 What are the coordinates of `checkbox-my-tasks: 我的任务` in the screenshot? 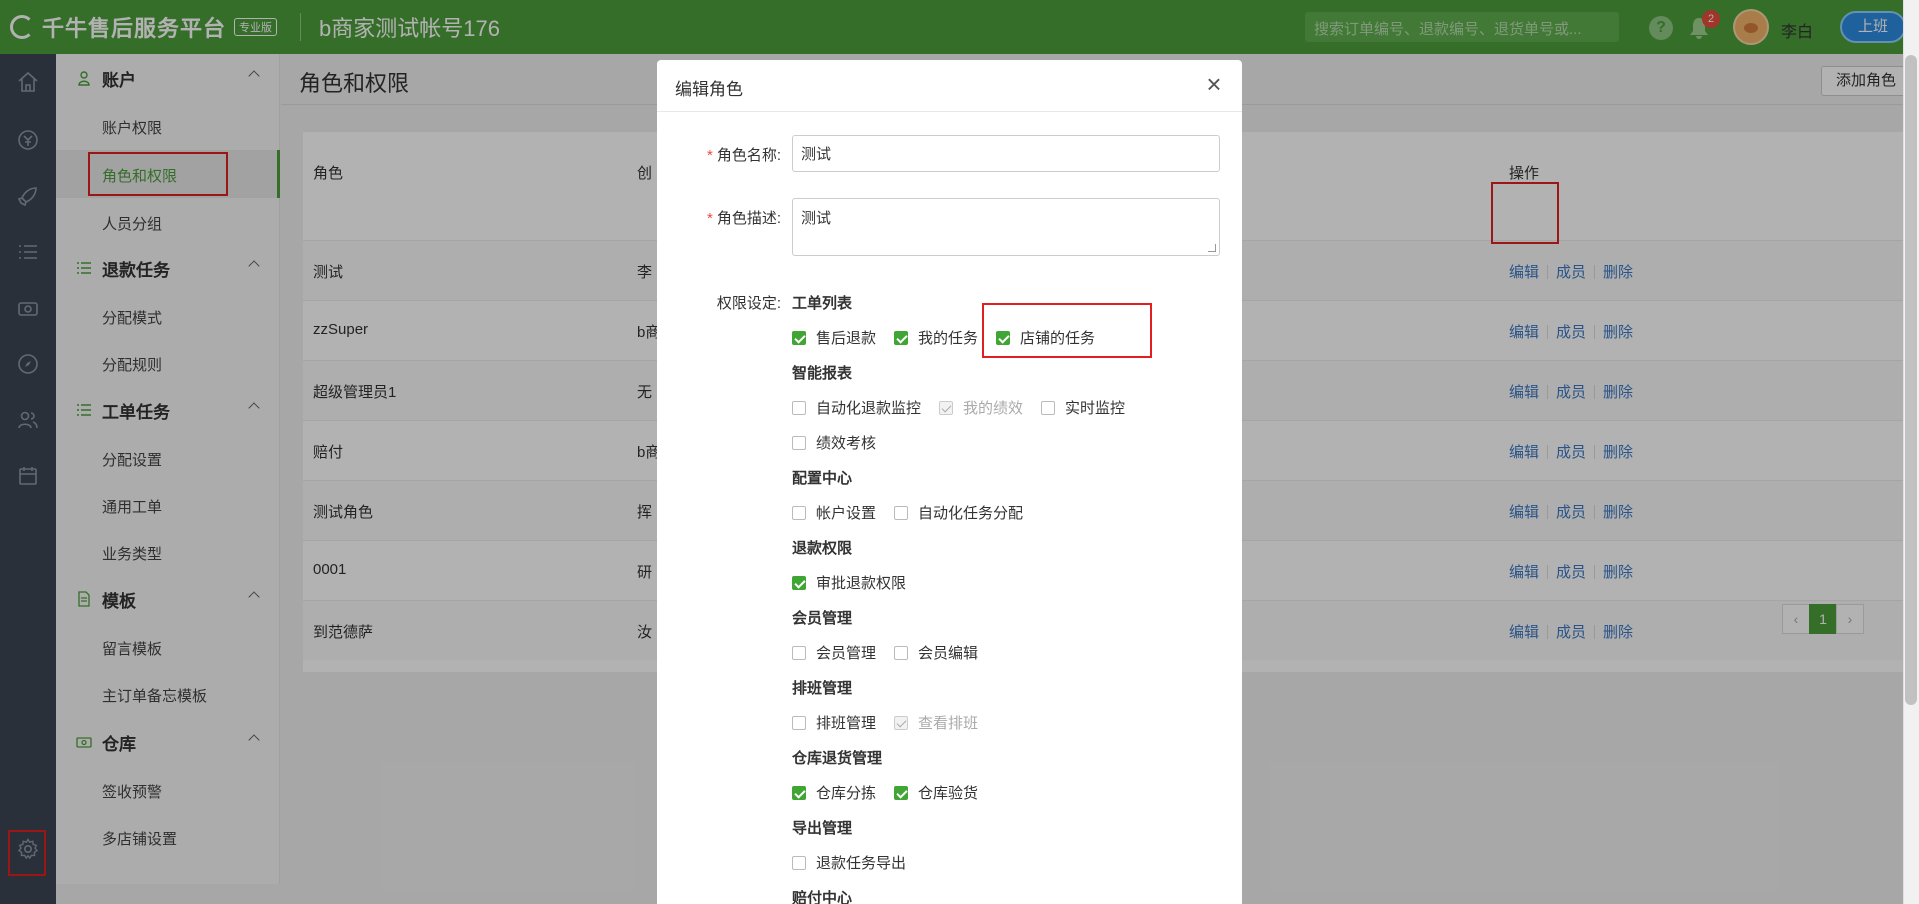 It's located at (936, 337).